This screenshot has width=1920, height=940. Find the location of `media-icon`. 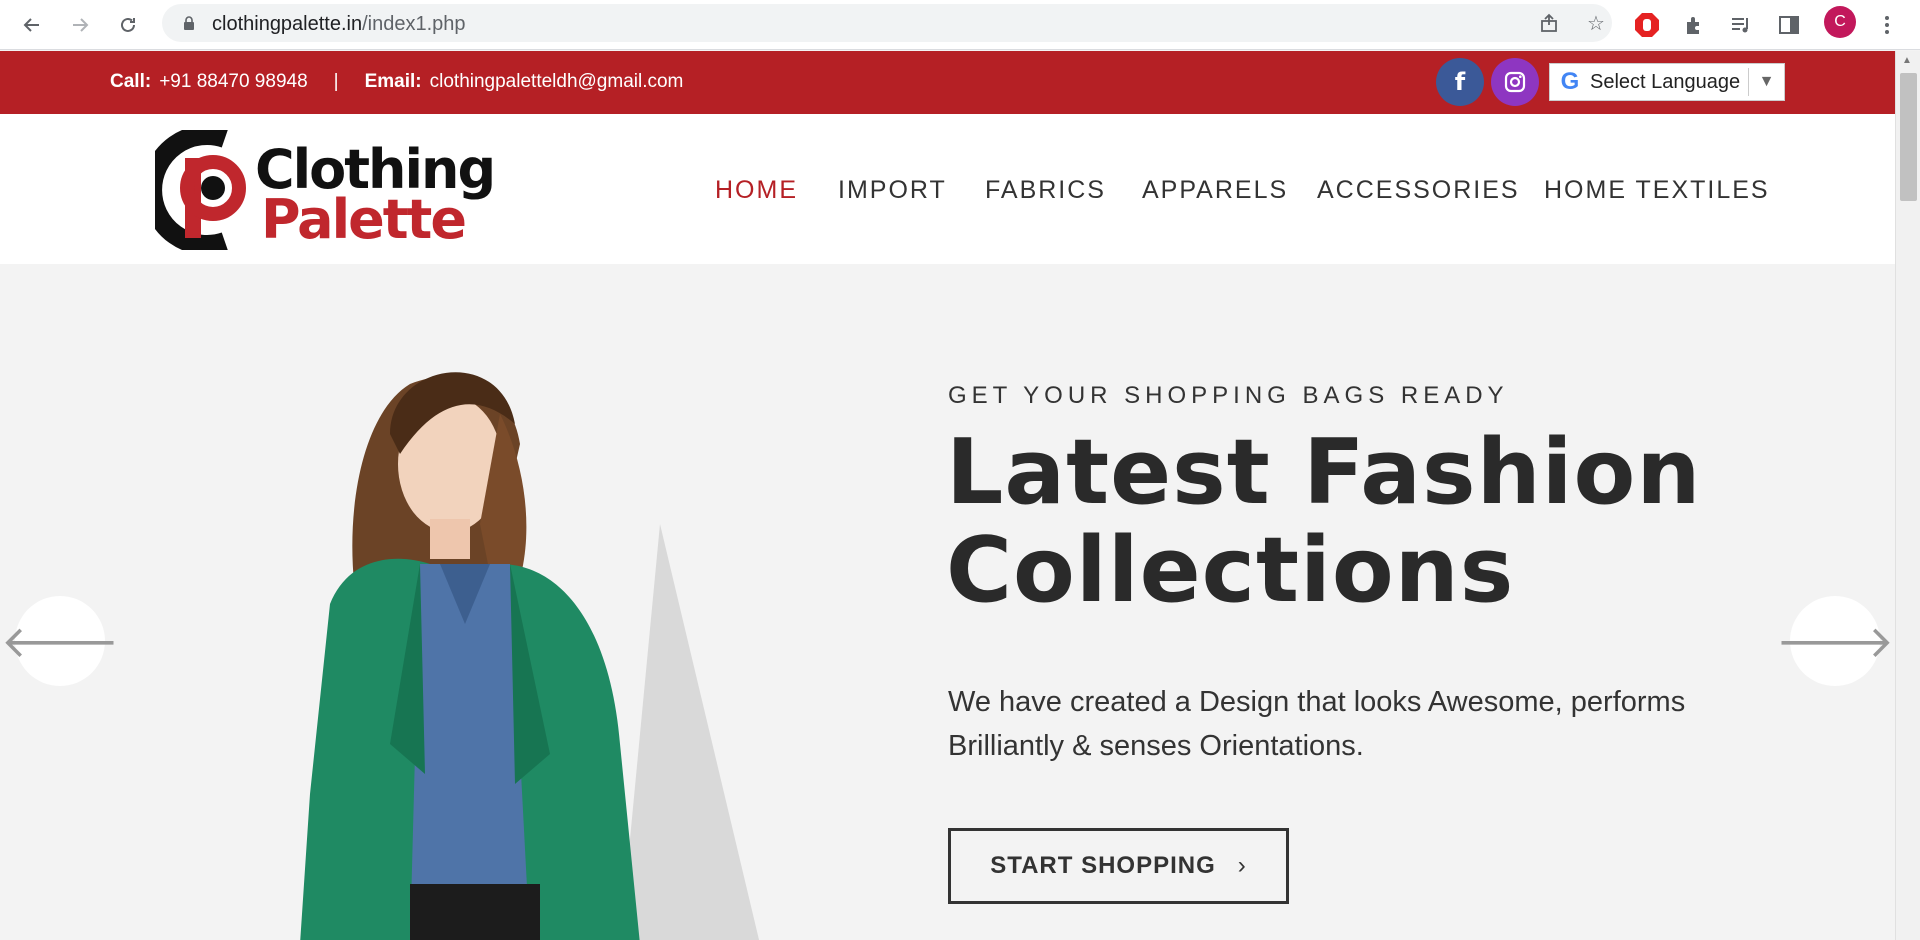

media-icon is located at coordinates (1741, 25).